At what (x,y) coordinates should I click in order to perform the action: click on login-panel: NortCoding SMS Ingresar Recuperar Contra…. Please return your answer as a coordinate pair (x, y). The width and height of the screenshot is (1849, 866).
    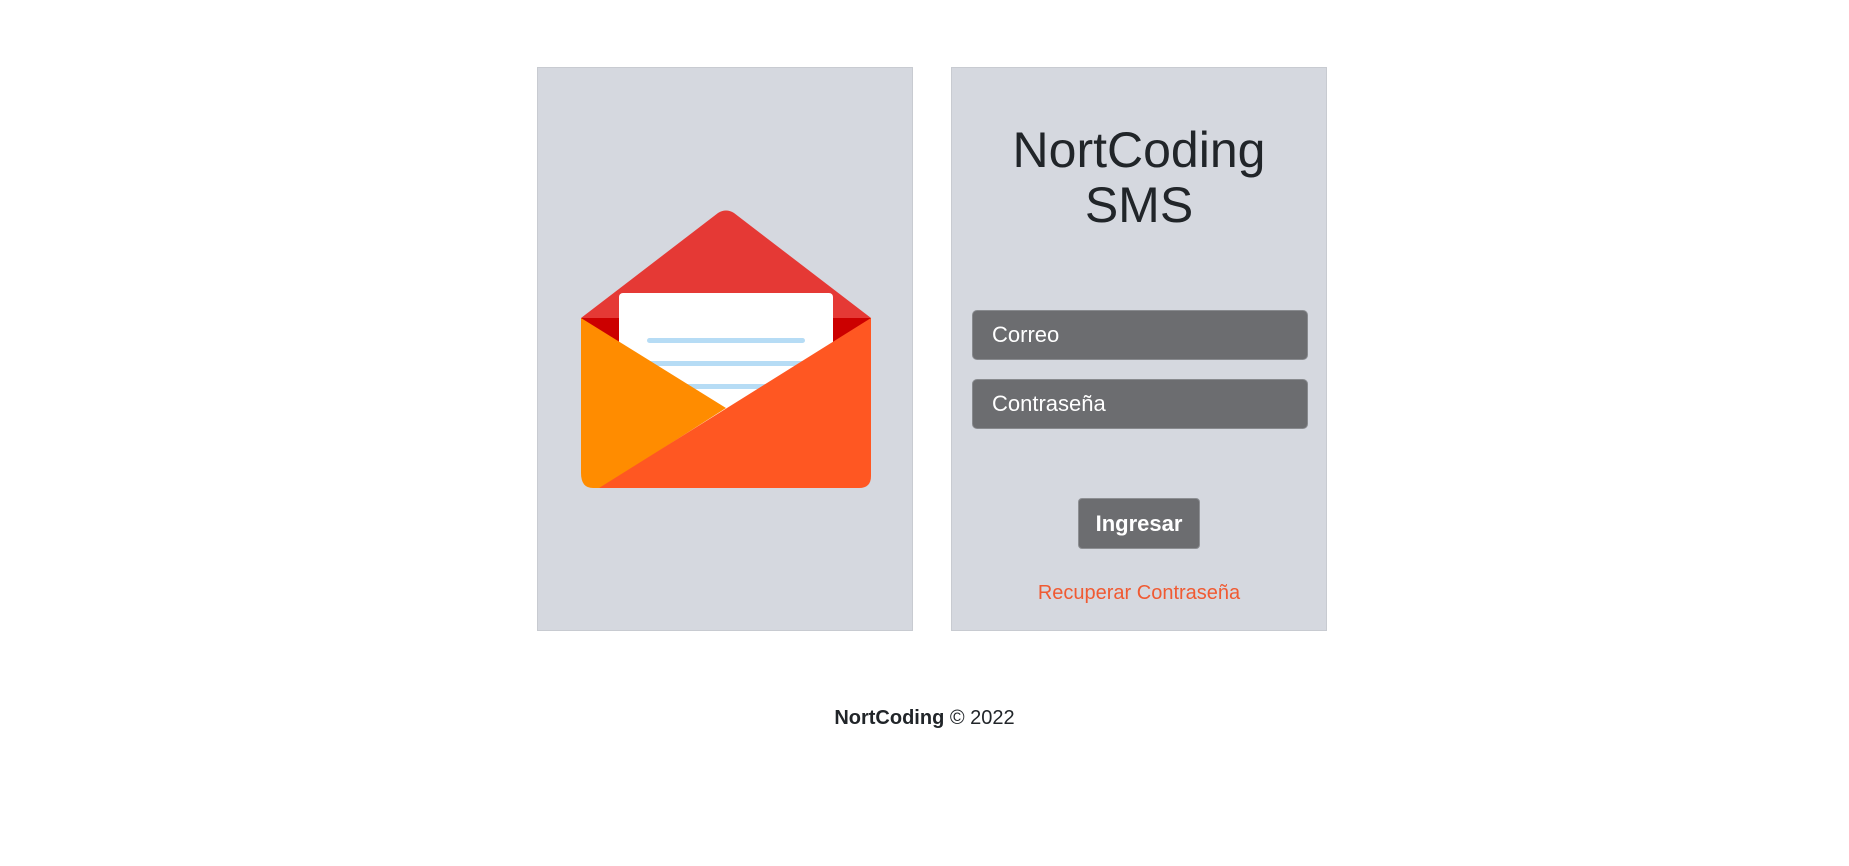
    Looking at the image, I should click on (1139, 349).